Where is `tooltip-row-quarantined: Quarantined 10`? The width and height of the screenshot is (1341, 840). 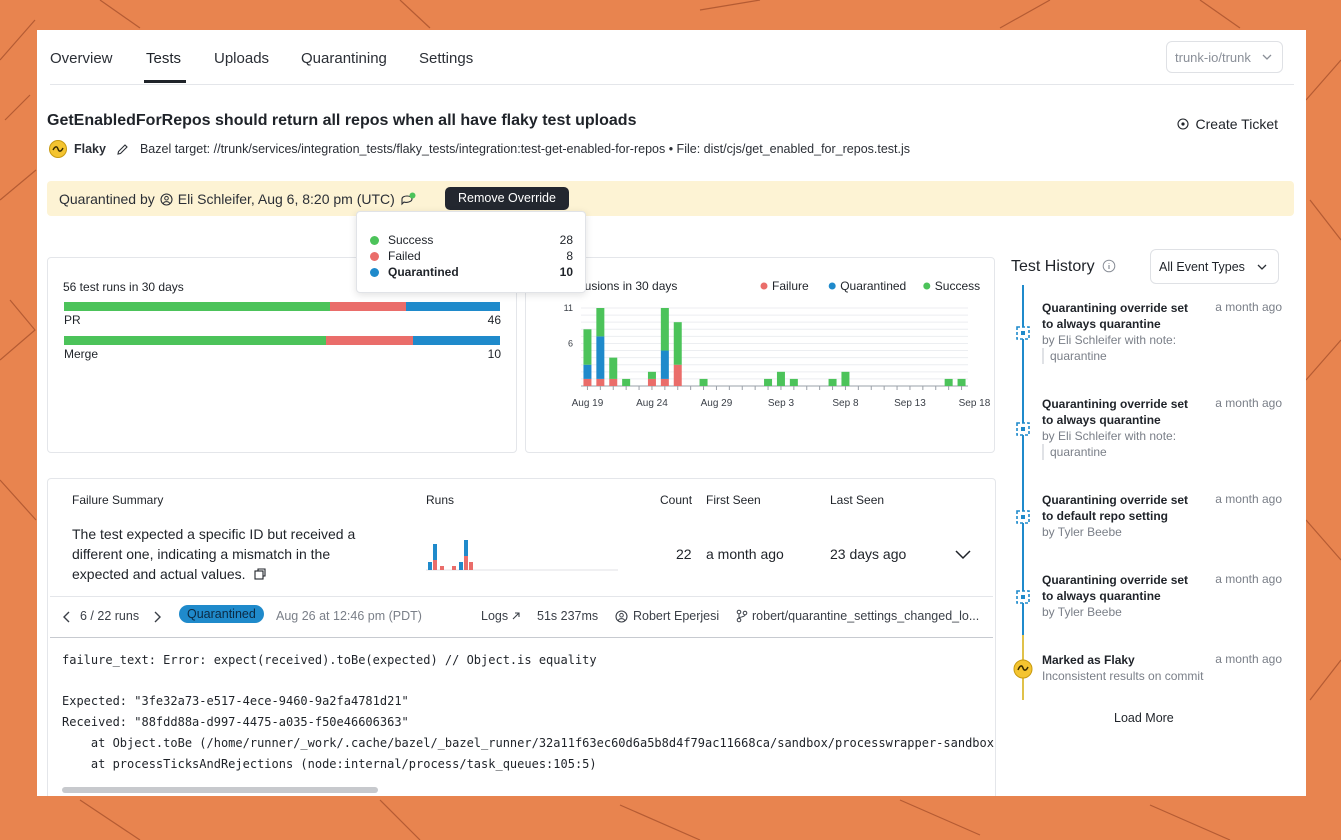
tooltip-row-quarantined: Quarantined 10 is located at coordinates (471, 272).